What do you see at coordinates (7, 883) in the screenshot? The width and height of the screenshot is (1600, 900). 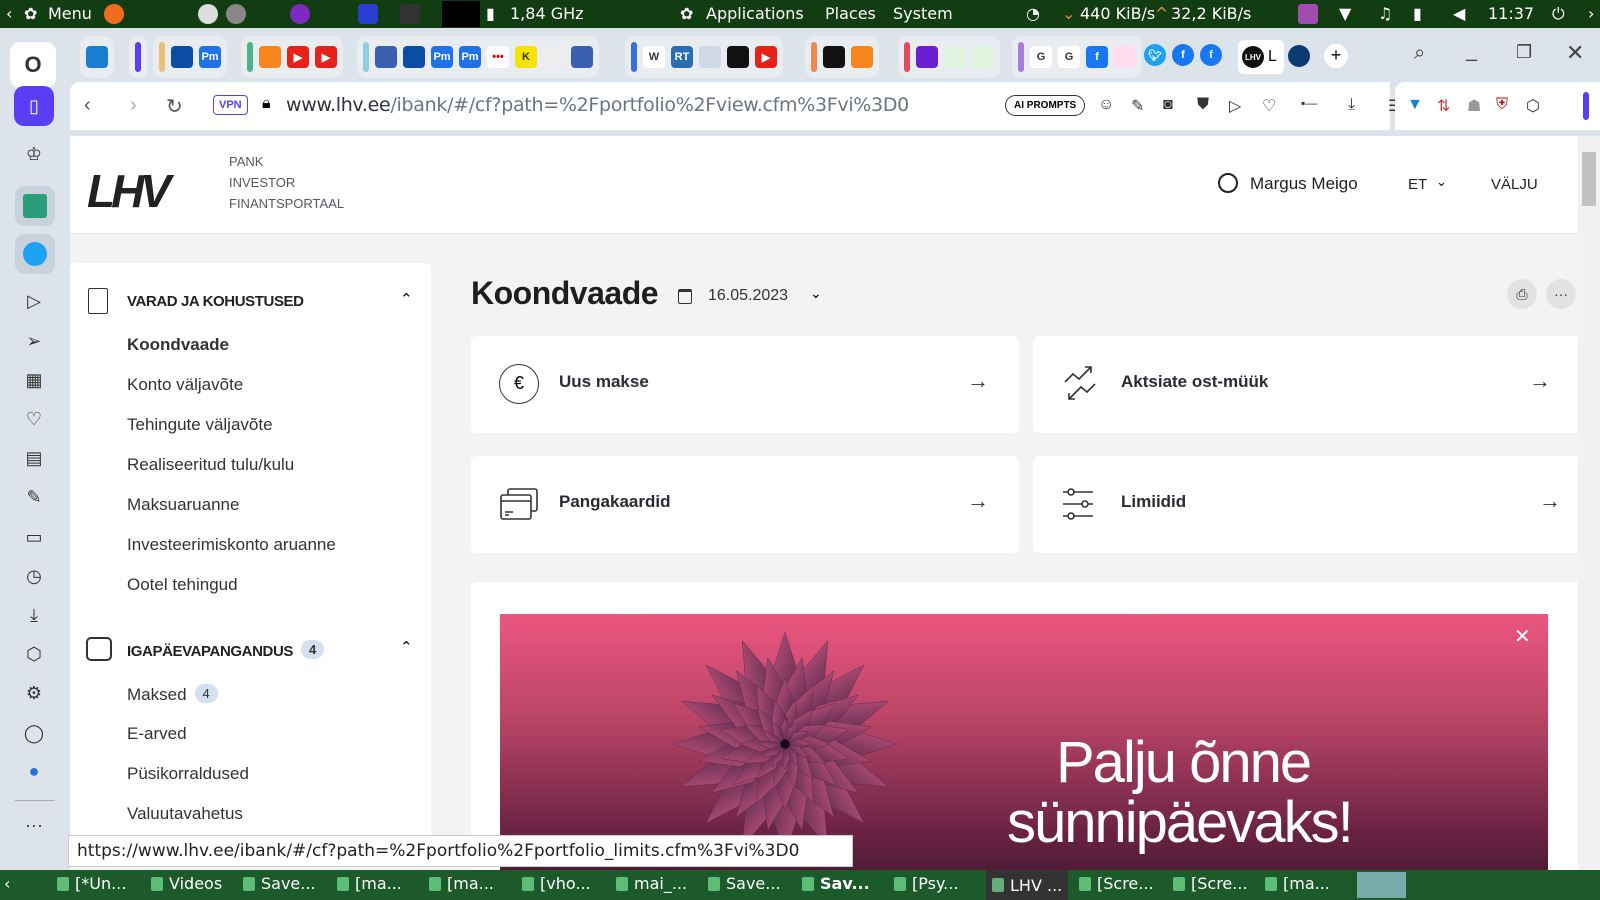 I see `taskbar-left-arrow: ‹` at bounding box center [7, 883].